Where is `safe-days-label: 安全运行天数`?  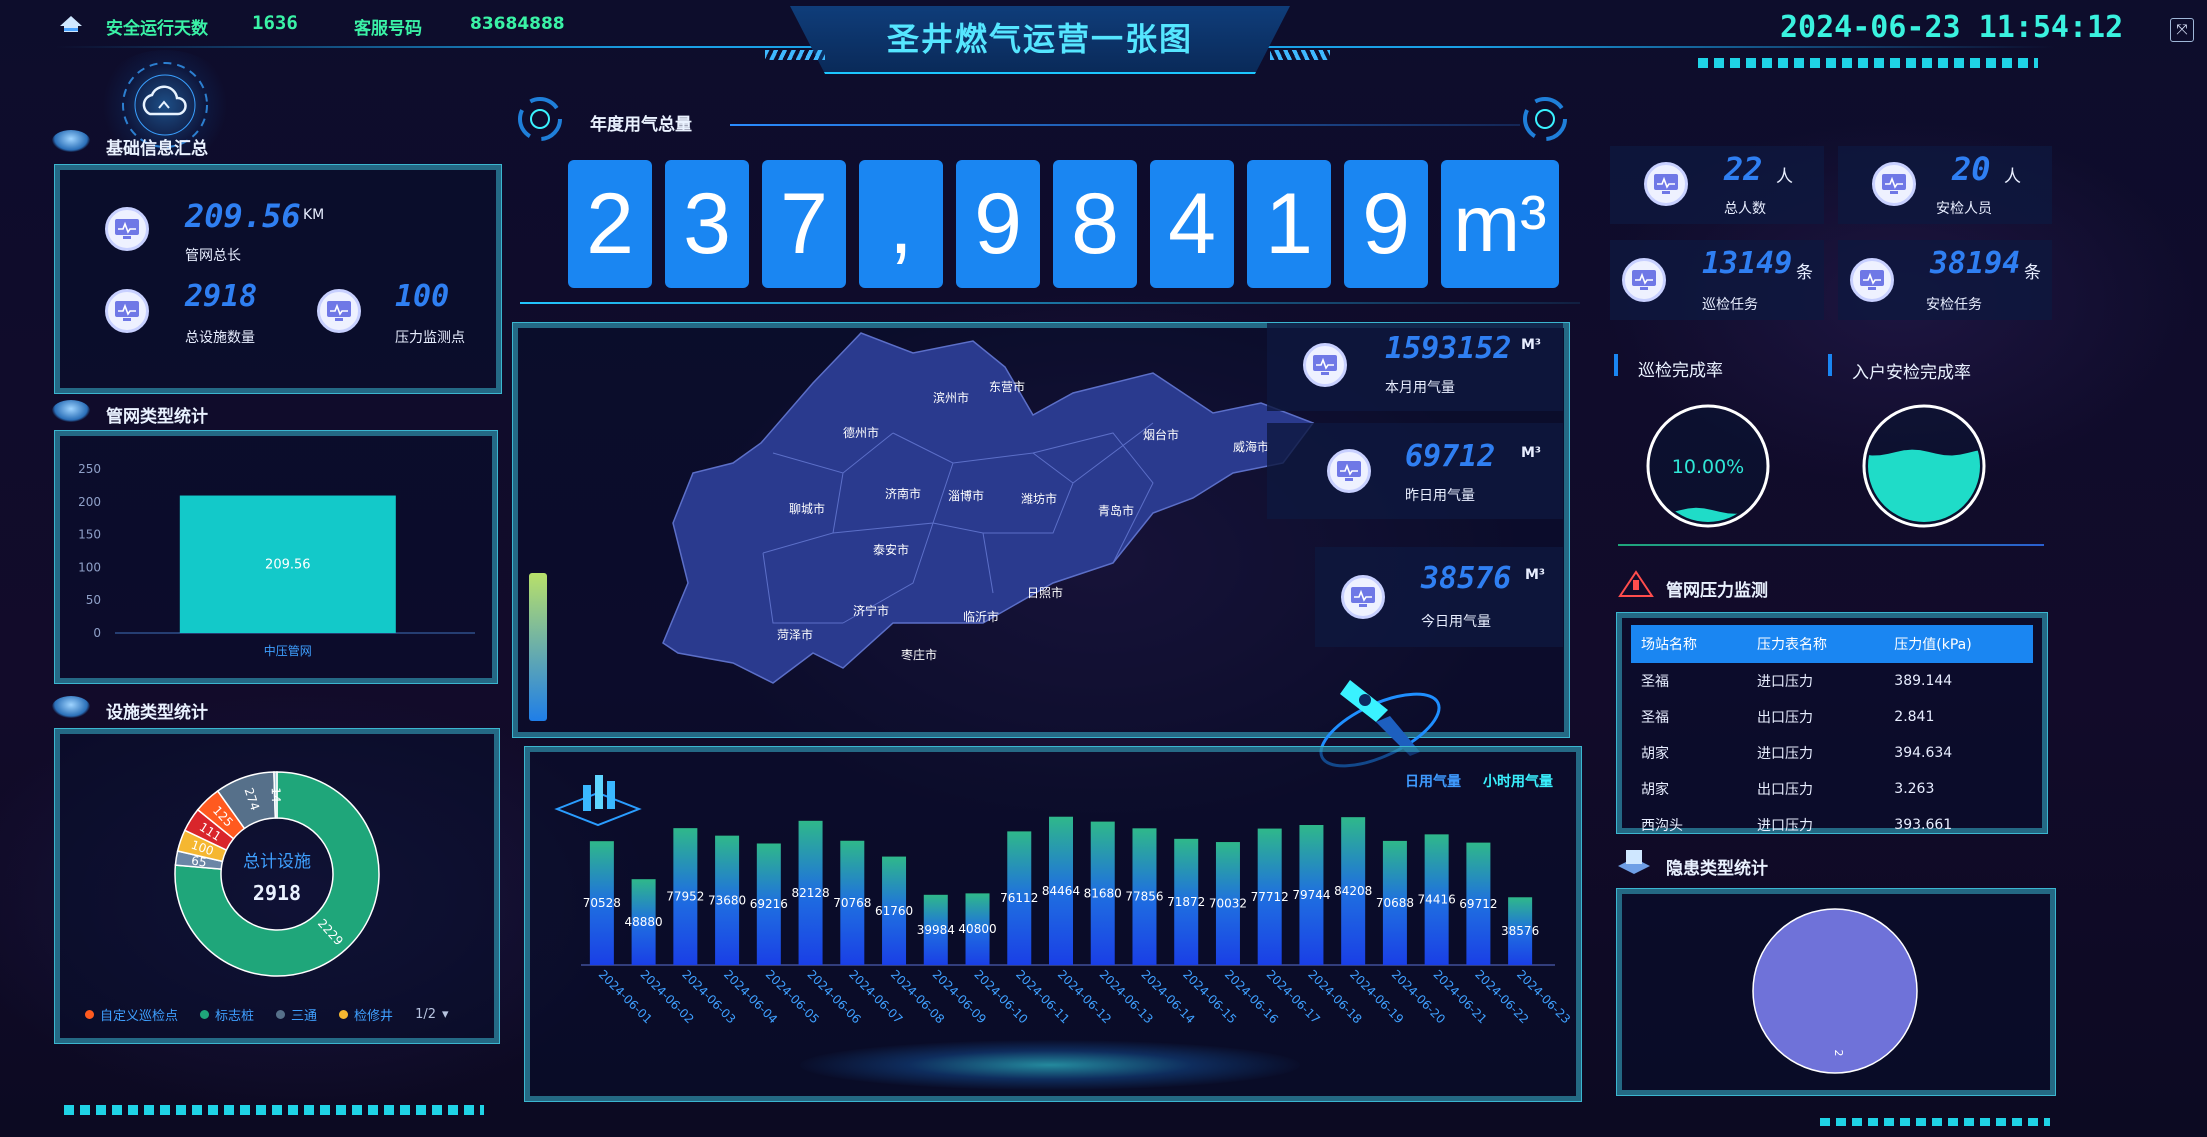
safe-days-label: 安全运行天数 is located at coordinates (157, 29).